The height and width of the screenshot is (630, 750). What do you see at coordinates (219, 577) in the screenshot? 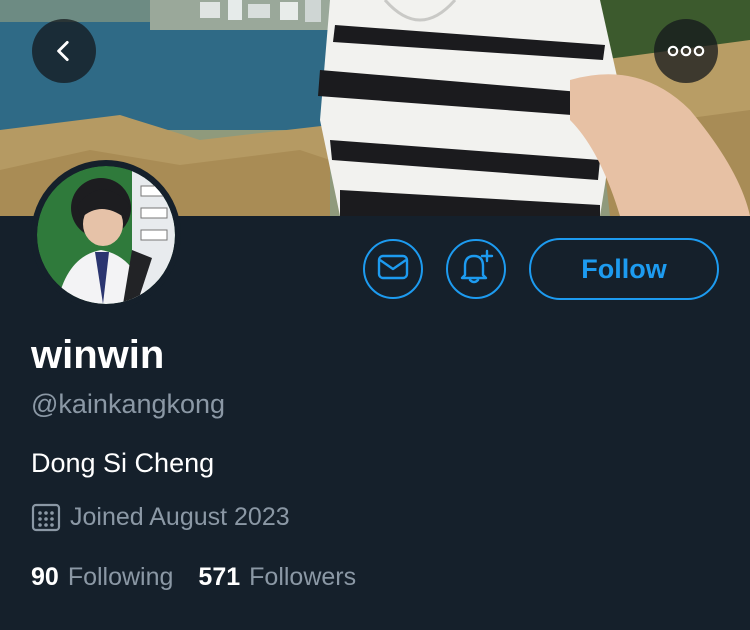
I see `followers-count: 571` at bounding box center [219, 577].